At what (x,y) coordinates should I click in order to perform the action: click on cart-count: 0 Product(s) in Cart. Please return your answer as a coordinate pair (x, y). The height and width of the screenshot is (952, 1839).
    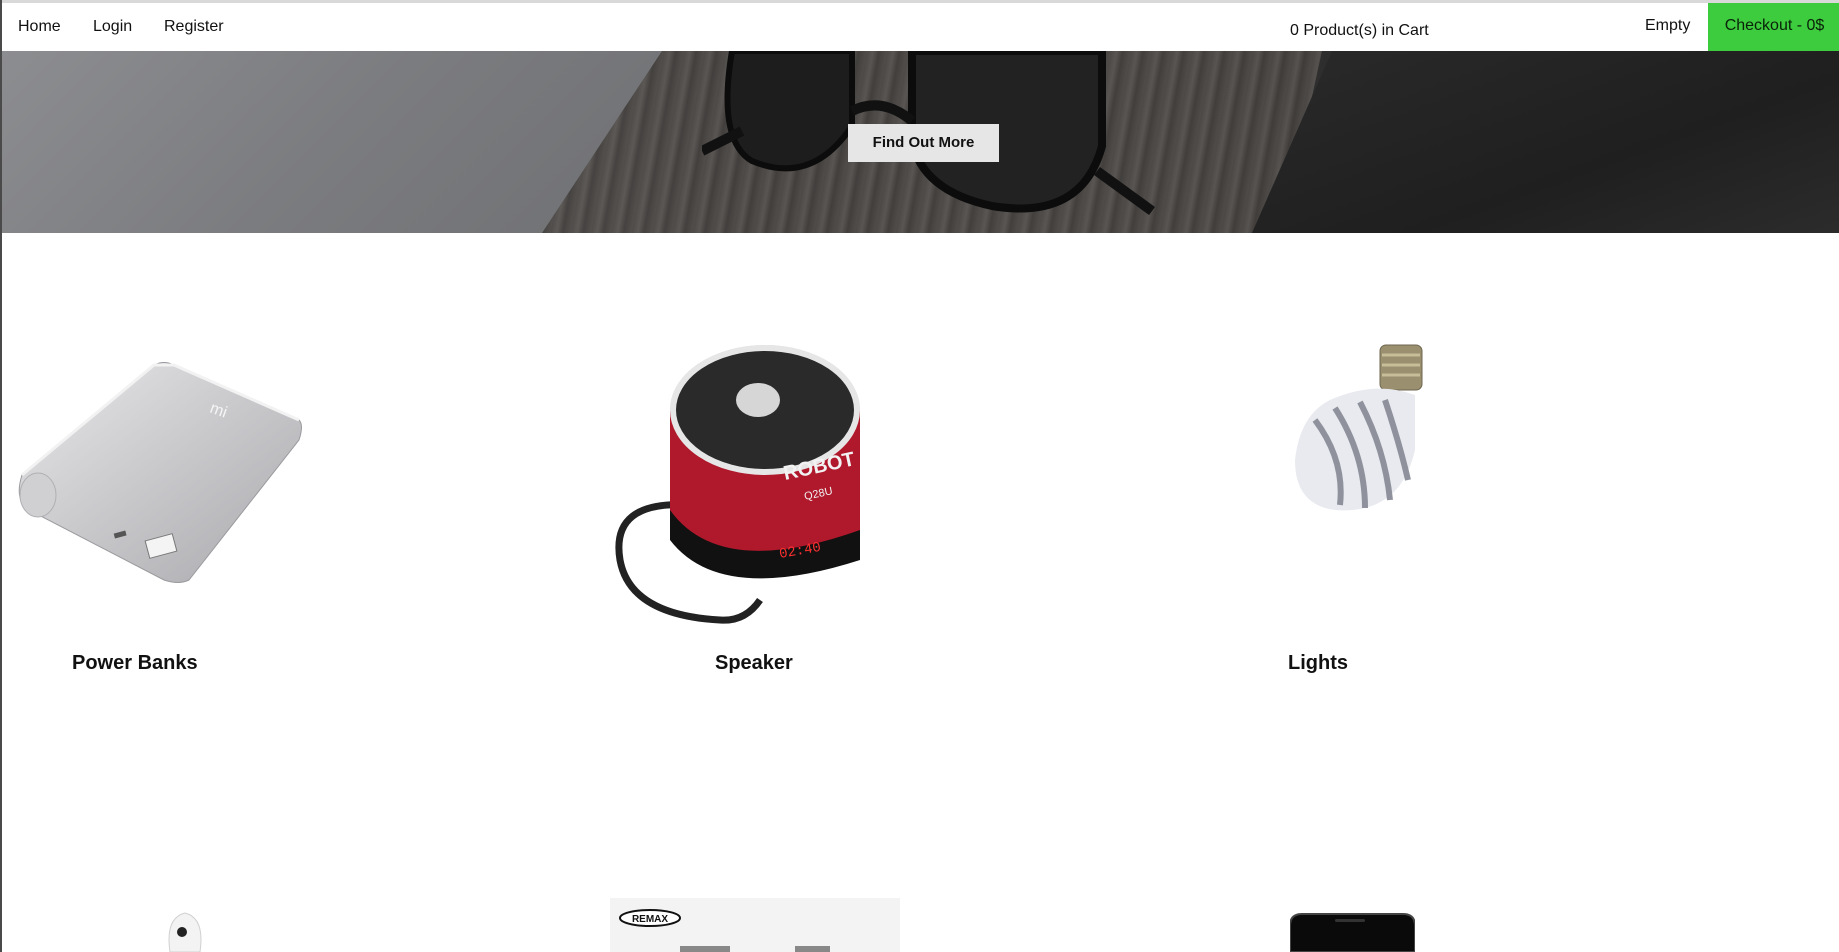
    Looking at the image, I should click on (1359, 30).